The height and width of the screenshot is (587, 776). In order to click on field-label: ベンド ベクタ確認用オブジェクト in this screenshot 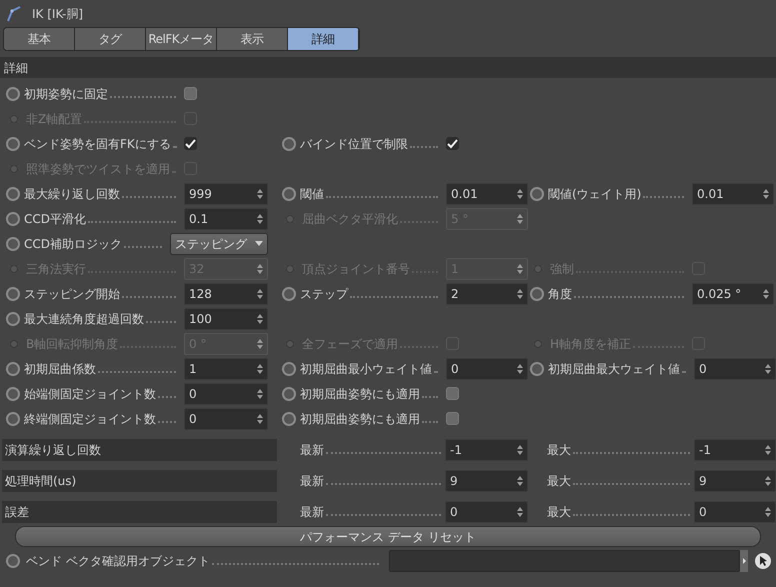, I will do `click(118, 561)`.